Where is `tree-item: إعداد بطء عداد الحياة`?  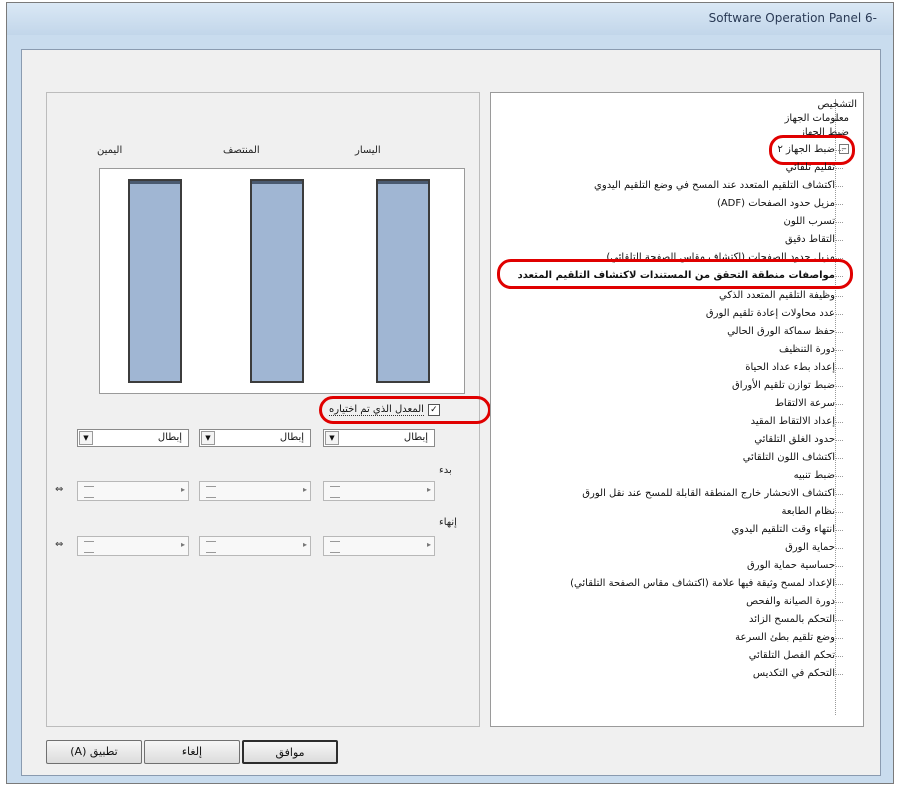
tree-item: إعداد بطء عداد الحياة is located at coordinates (790, 368).